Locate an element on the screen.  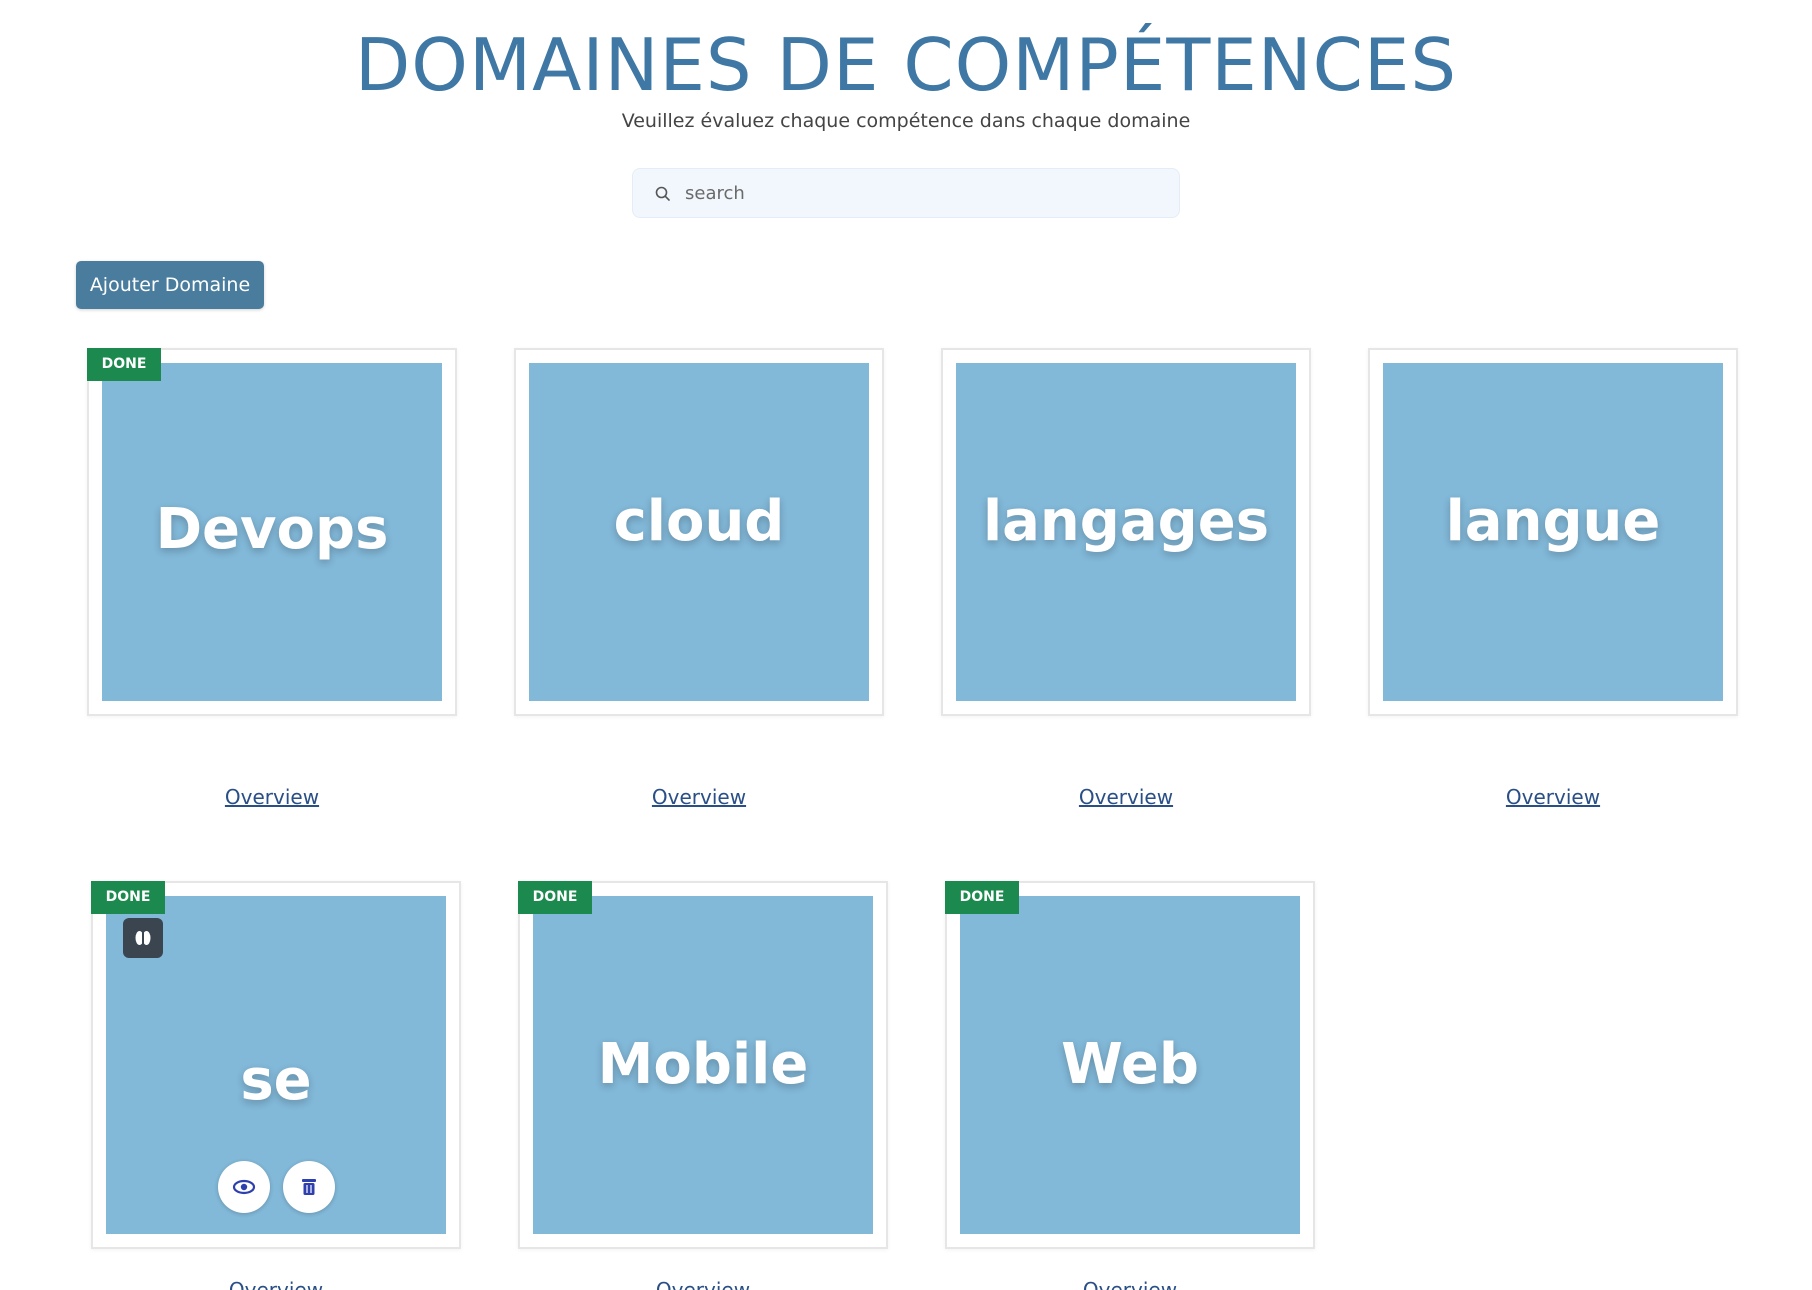
search-input is located at coordinates (925, 193).